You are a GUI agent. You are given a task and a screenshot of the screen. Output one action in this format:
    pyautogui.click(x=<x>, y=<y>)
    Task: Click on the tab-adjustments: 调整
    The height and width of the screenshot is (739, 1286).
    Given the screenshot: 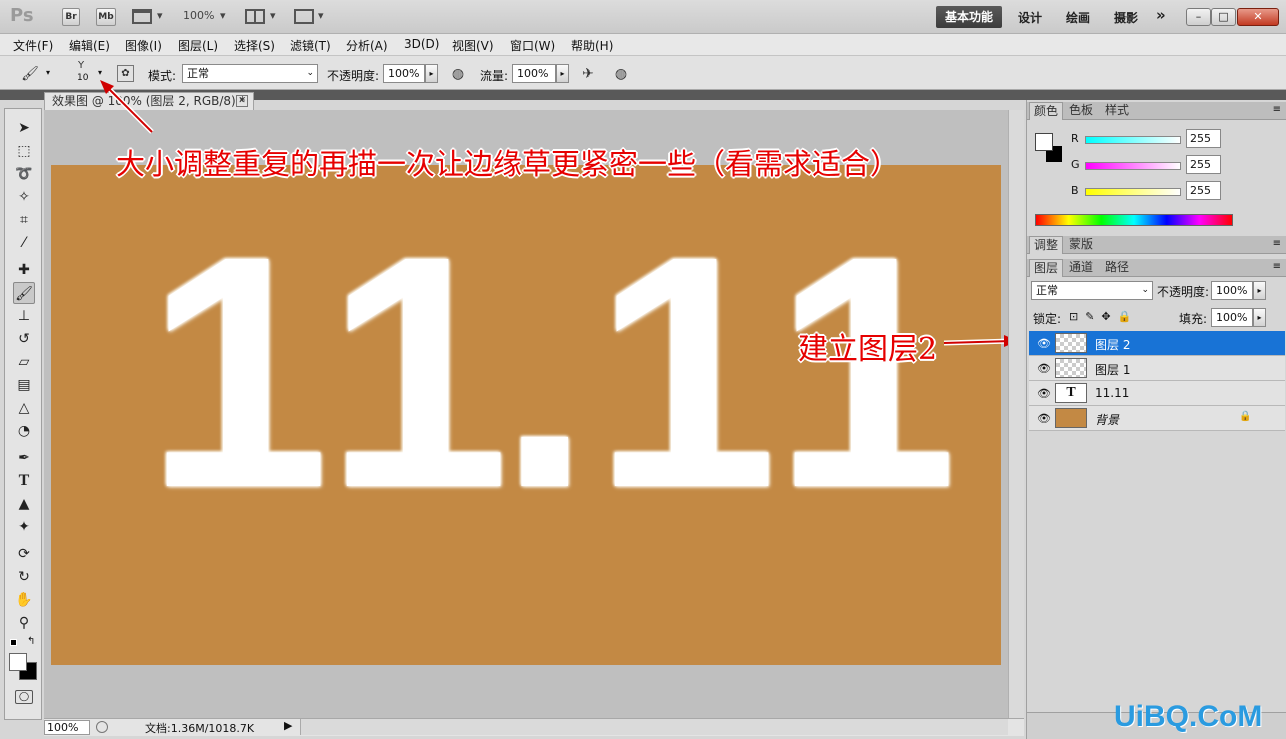 What is the action you would take?
    pyautogui.click(x=1046, y=245)
    